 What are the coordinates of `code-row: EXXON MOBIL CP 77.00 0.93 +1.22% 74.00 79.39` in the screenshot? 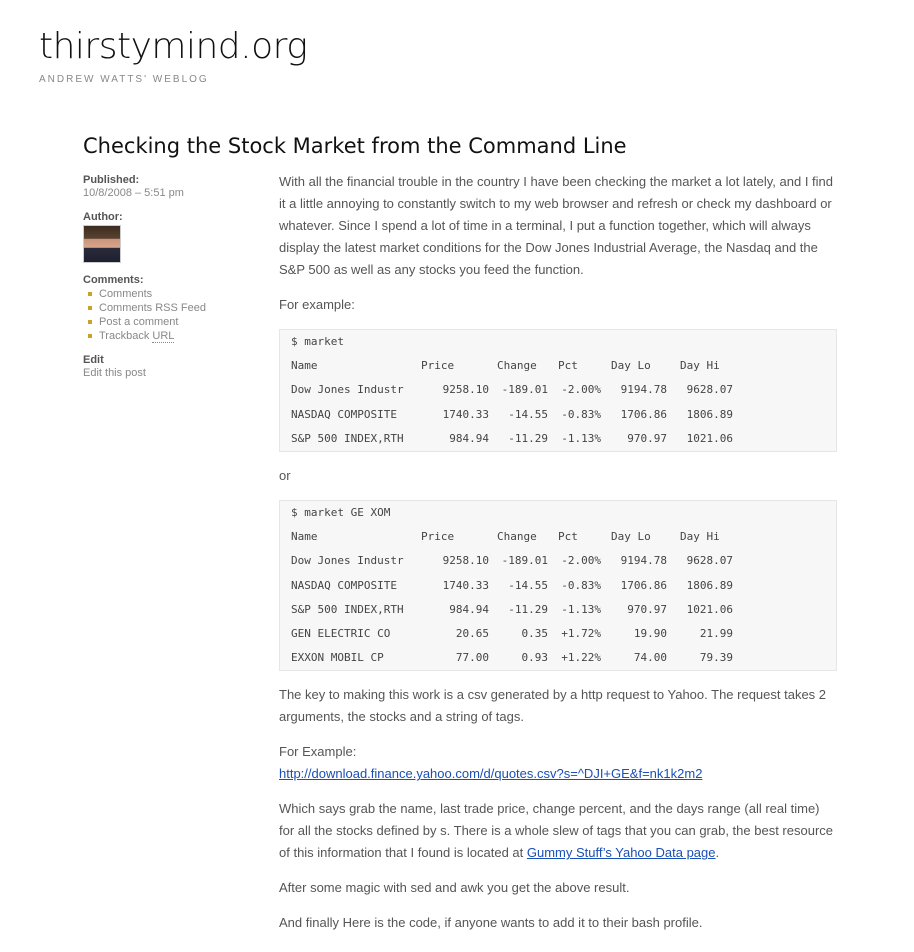 It's located at (558, 658).